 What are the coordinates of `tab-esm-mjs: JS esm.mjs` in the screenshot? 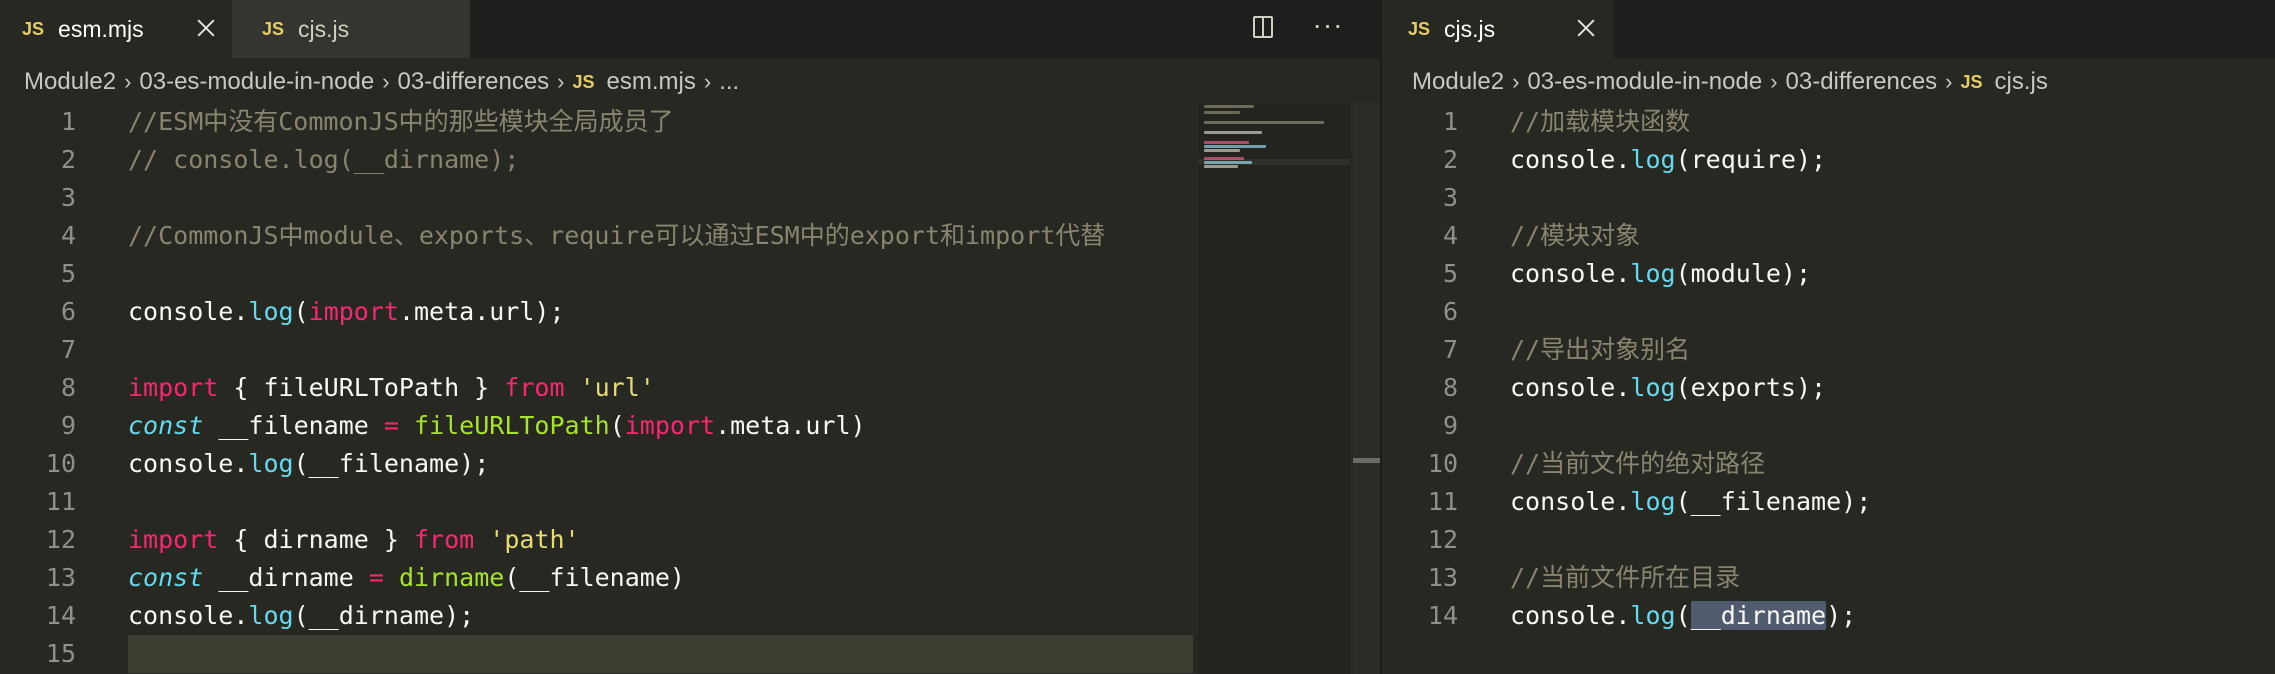 It's located at (116, 29).